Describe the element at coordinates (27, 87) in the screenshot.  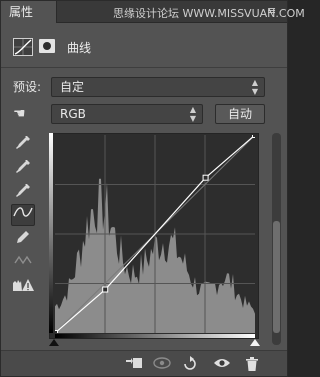
I see `preset-label: 预设:` at that location.